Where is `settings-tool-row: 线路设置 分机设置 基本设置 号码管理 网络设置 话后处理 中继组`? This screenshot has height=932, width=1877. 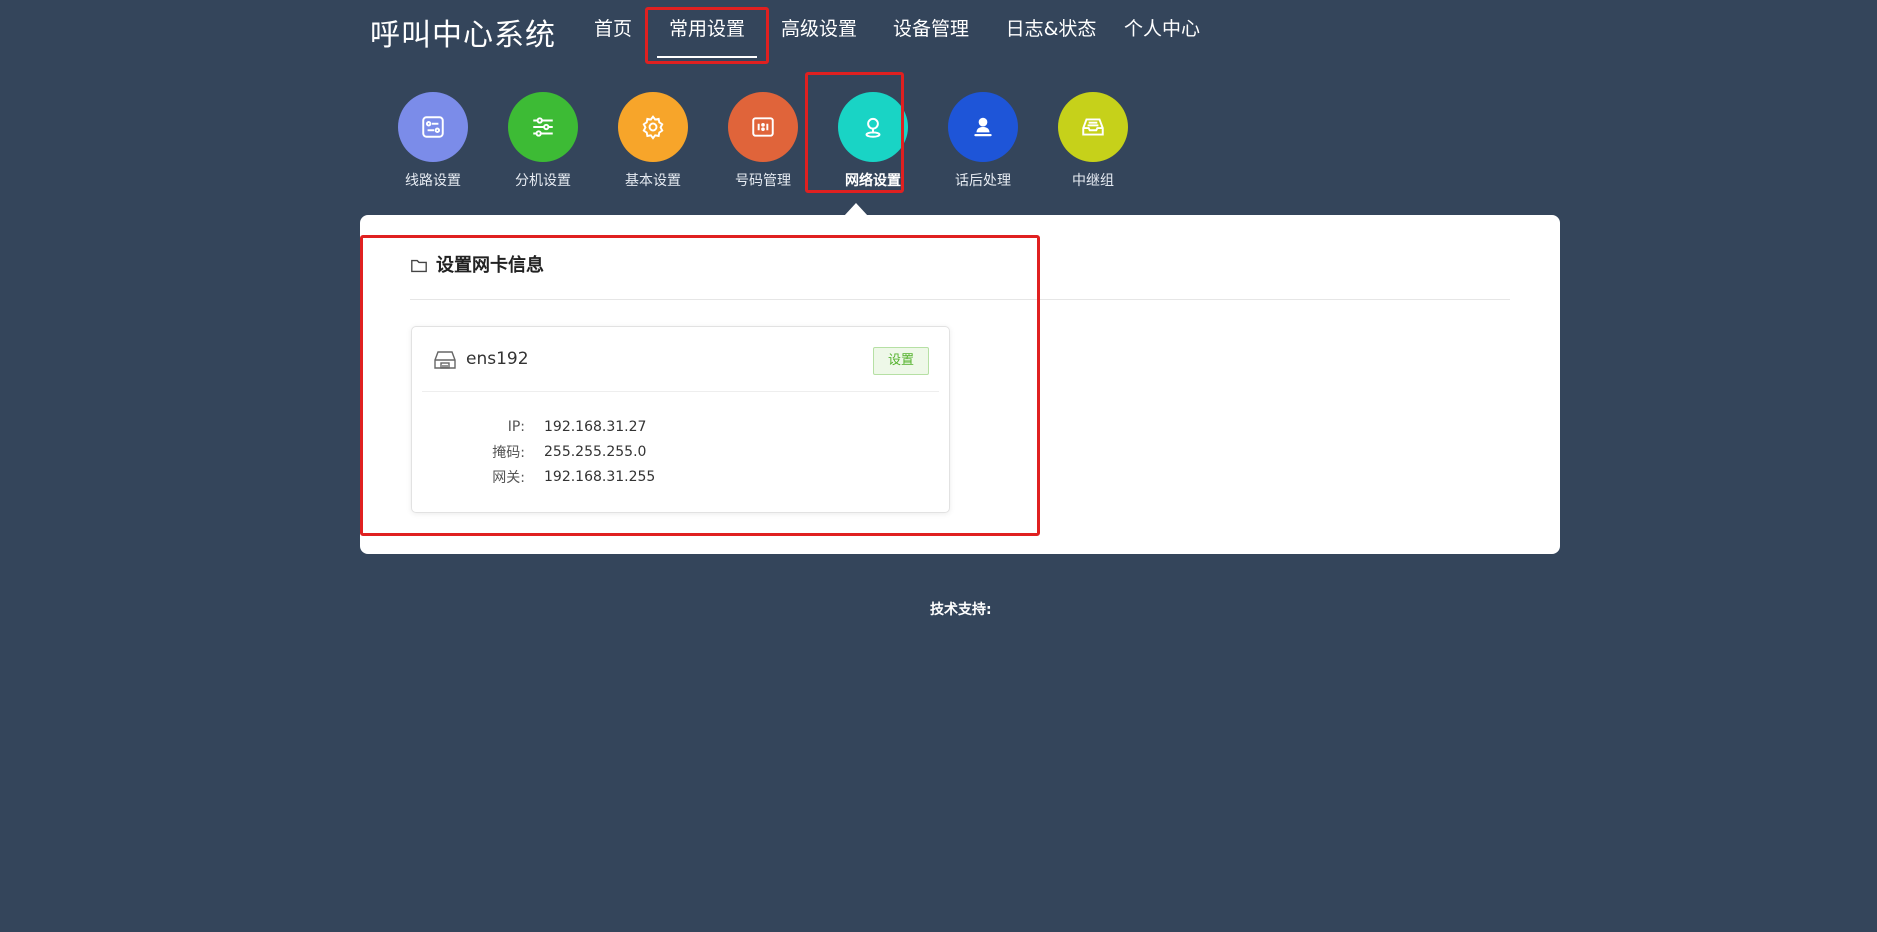
settings-tool-row: 线路设置 分机设置 基本设置 号码管理 网络设置 话后处理 中继组 is located at coordinates (763, 141).